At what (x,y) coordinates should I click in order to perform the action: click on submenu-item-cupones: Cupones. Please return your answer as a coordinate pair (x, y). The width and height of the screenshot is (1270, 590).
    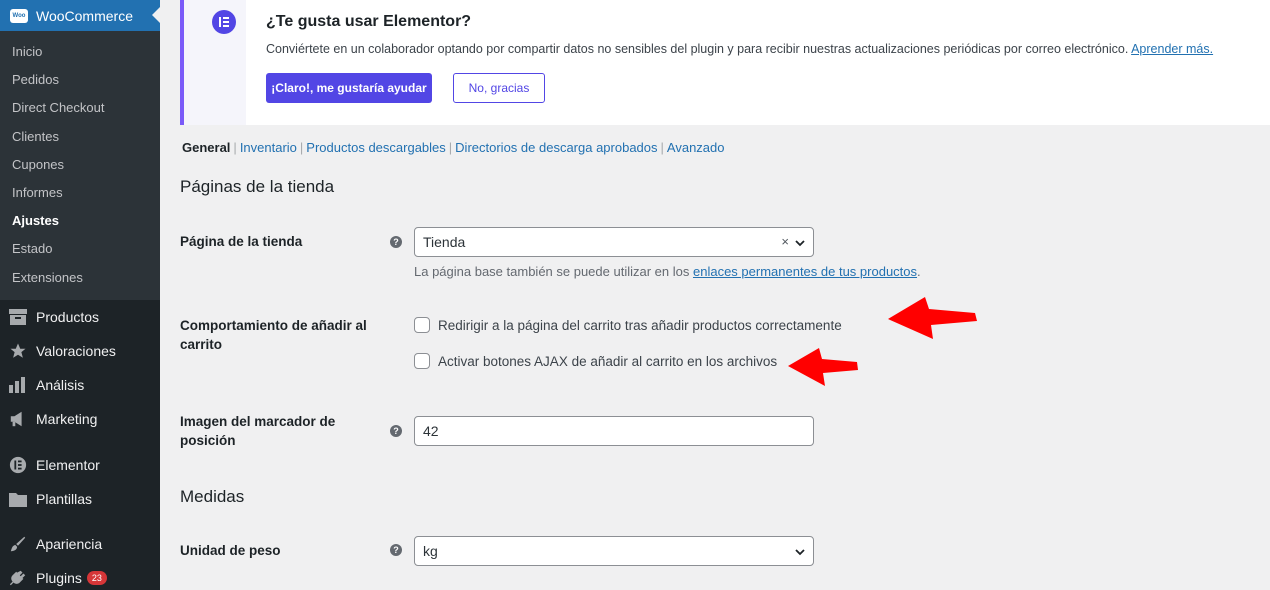
    Looking at the image, I should click on (38, 164).